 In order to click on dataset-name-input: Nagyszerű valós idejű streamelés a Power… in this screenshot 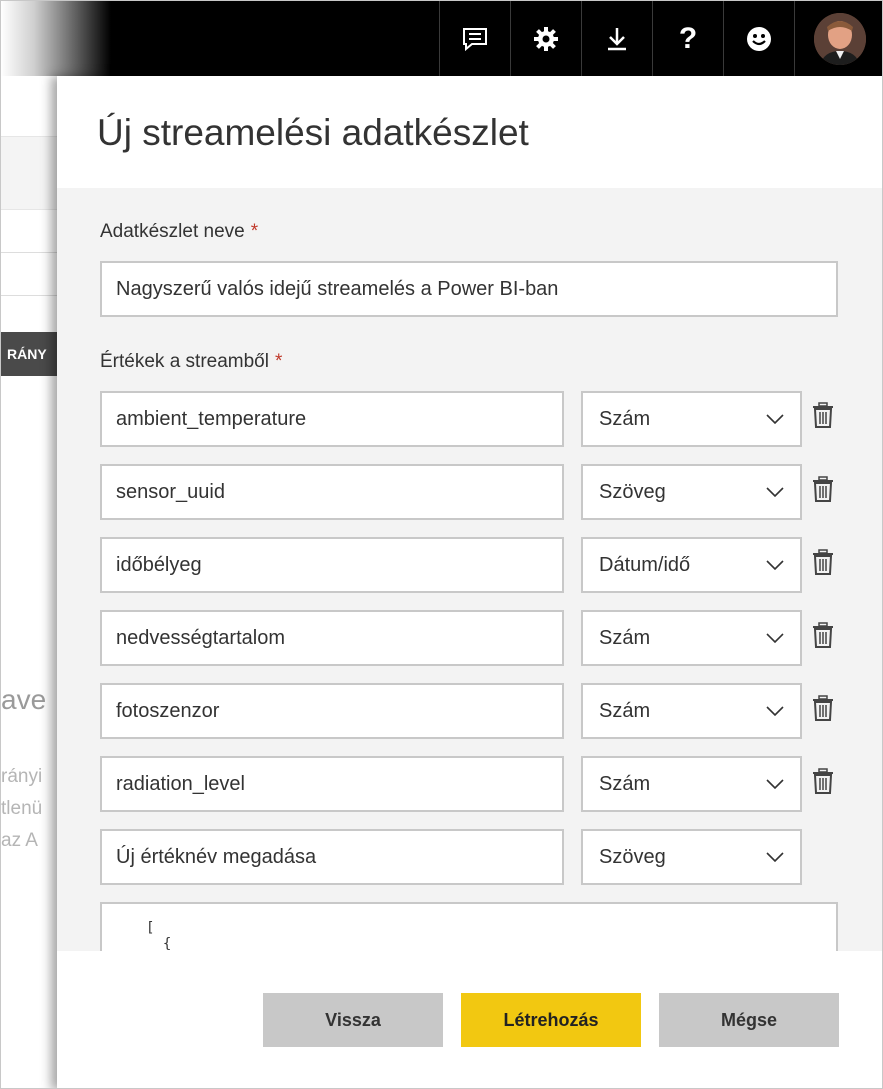, I will do `click(469, 289)`.